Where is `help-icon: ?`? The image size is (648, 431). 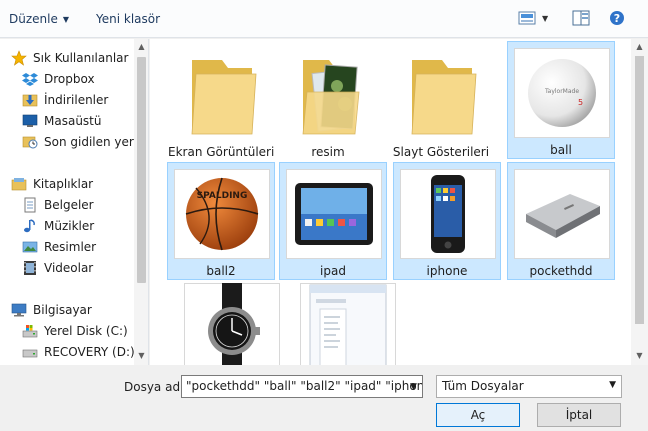 help-icon: ? is located at coordinates (617, 18).